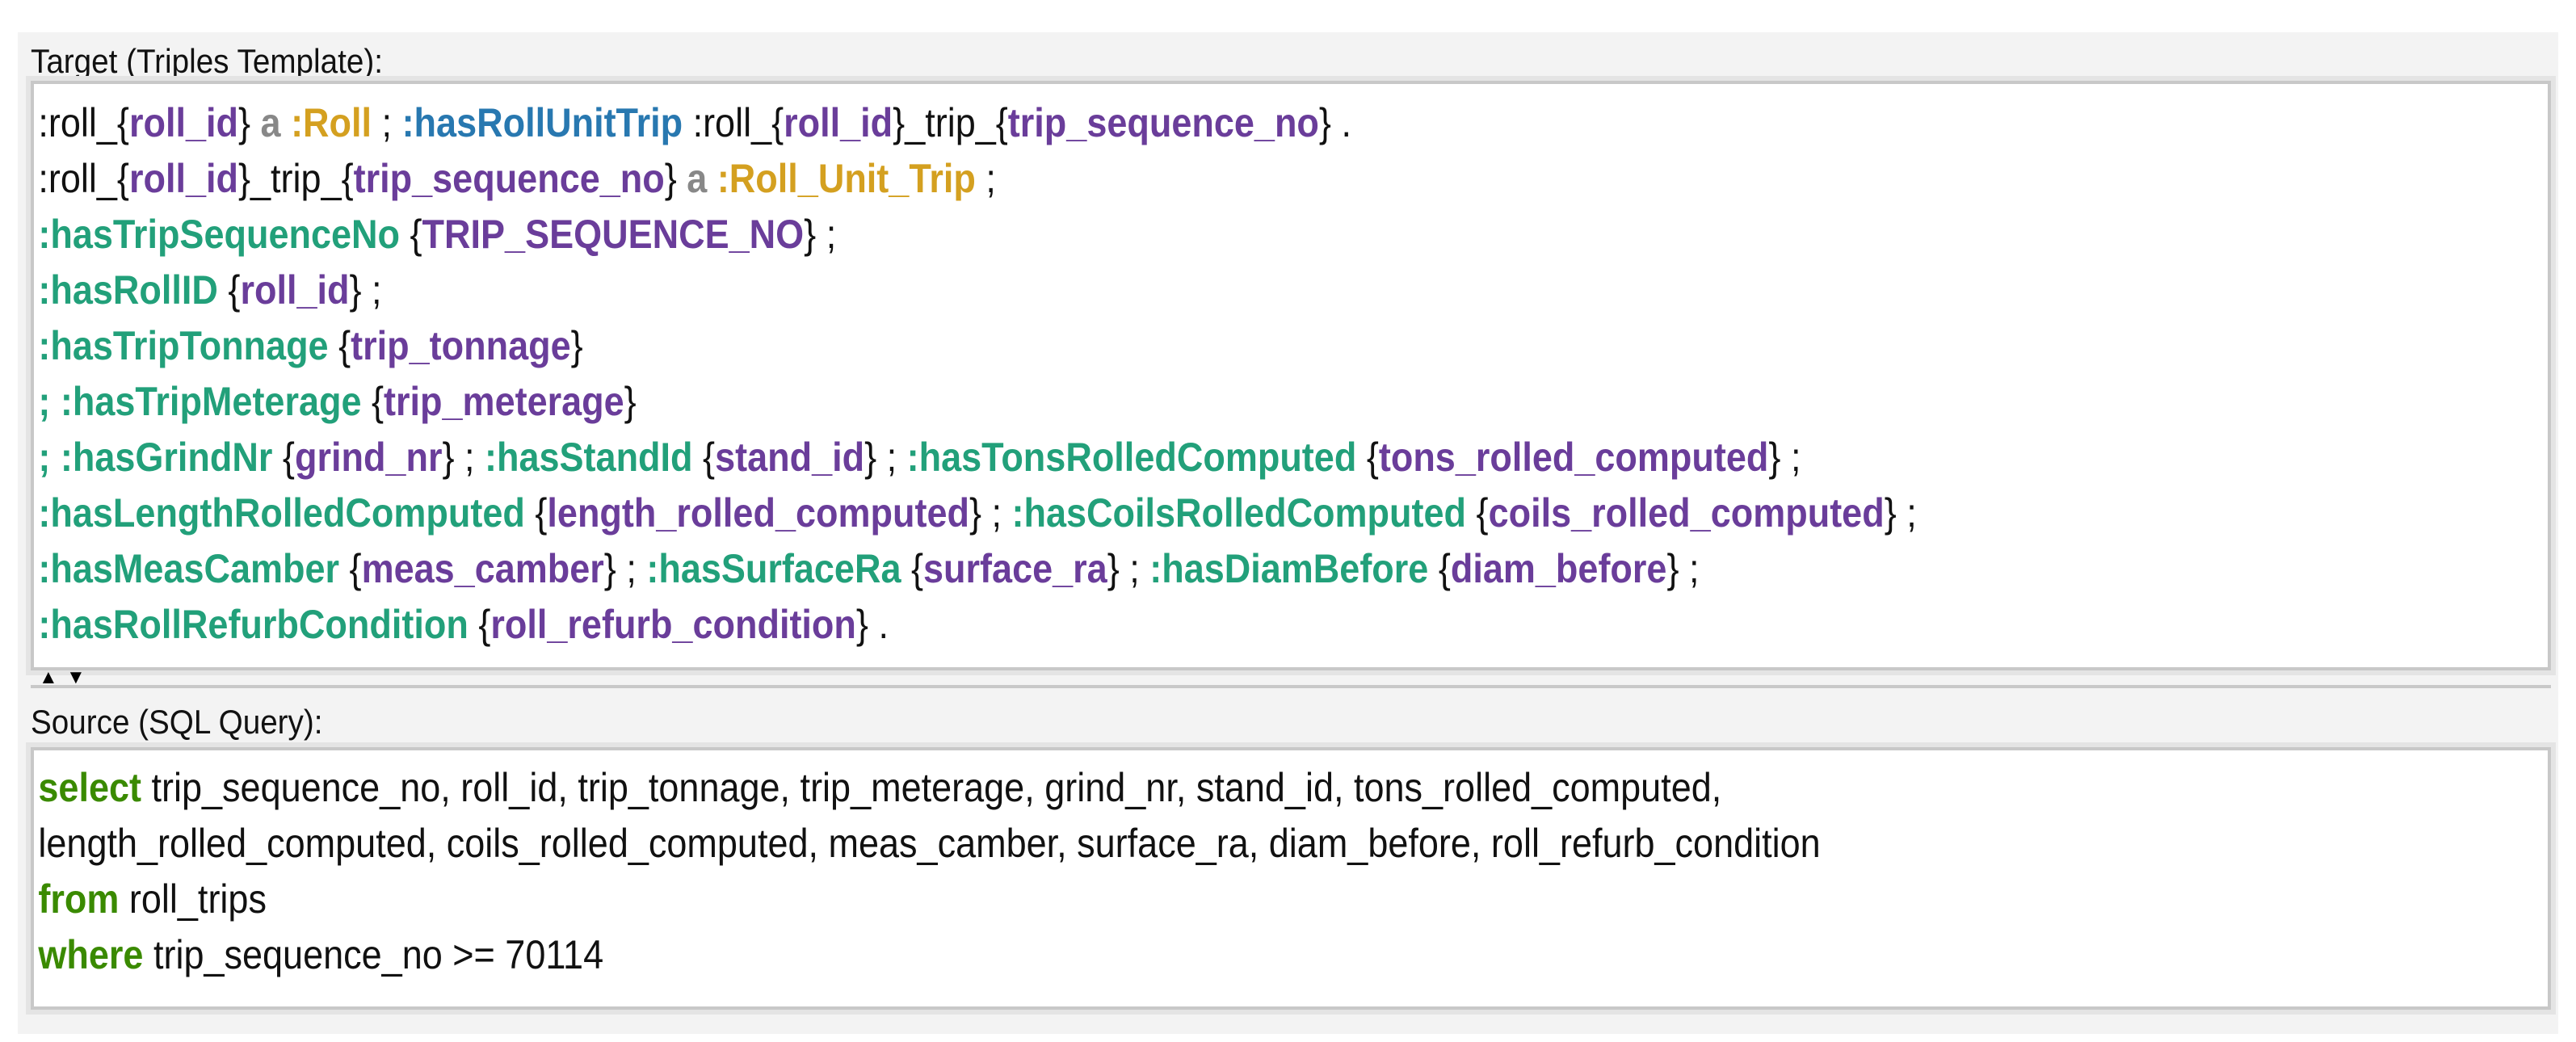 Image resolution: width=2576 pixels, height=1042 pixels. Describe the element at coordinates (48, 677) in the screenshot. I see `expand-up-icon: ▲` at that location.